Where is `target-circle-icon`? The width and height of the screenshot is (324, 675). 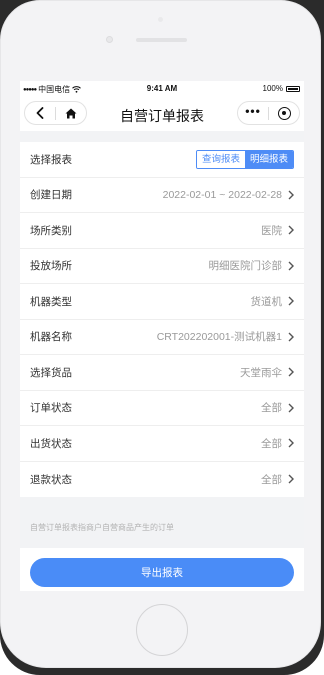
target-circle-icon is located at coordinates (284, 113).